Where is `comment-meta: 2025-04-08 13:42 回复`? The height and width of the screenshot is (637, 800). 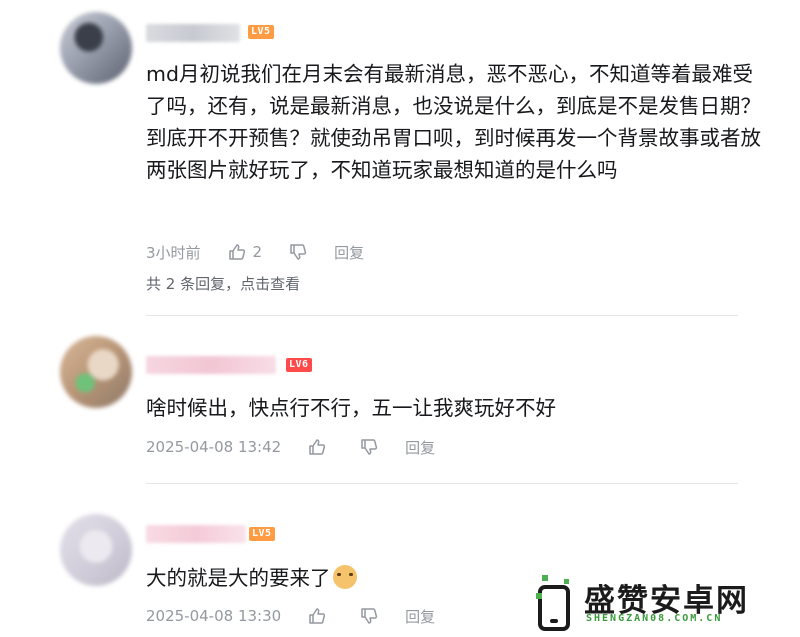
comment-meta: 2025-04-08 13:42 回复 is located at coordinates (290, 447).